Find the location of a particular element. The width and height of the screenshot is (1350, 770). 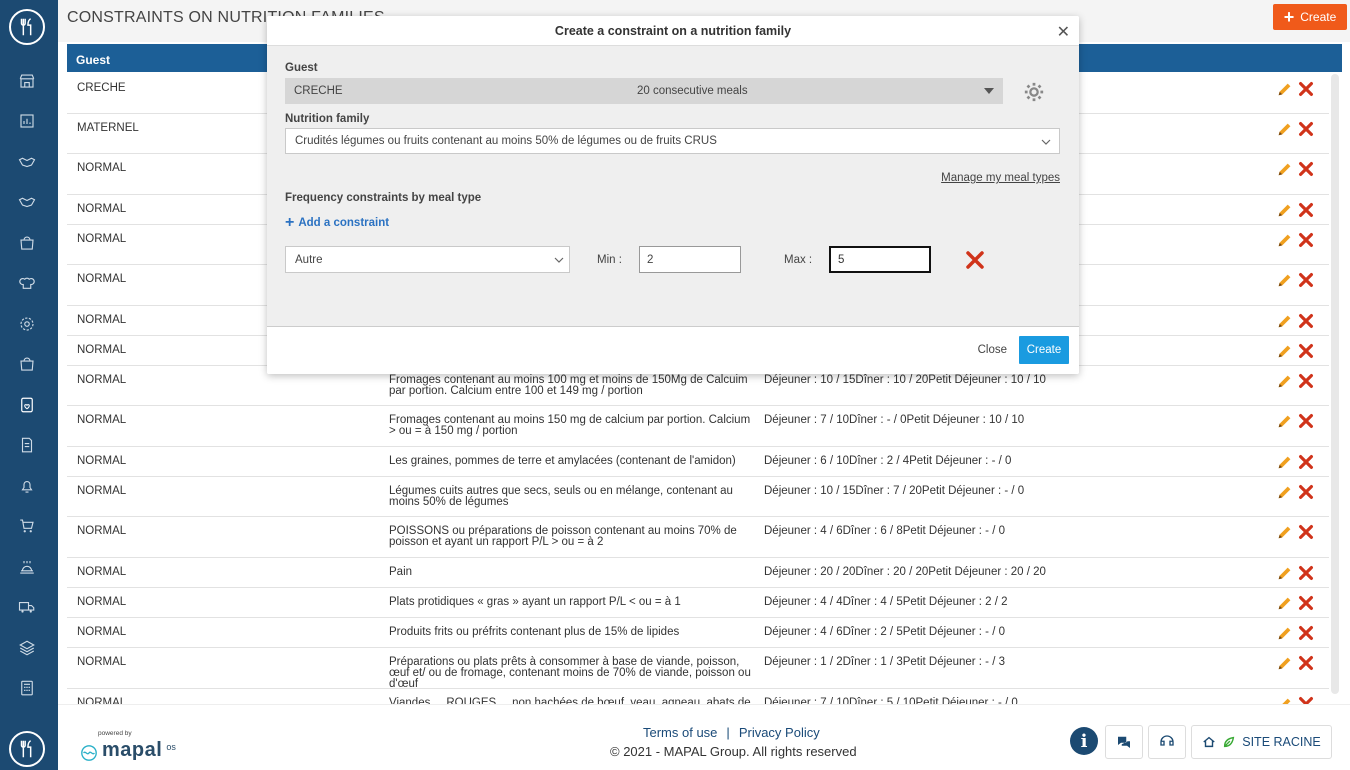

guest-label: Guest is located at coordinates (301, 68).